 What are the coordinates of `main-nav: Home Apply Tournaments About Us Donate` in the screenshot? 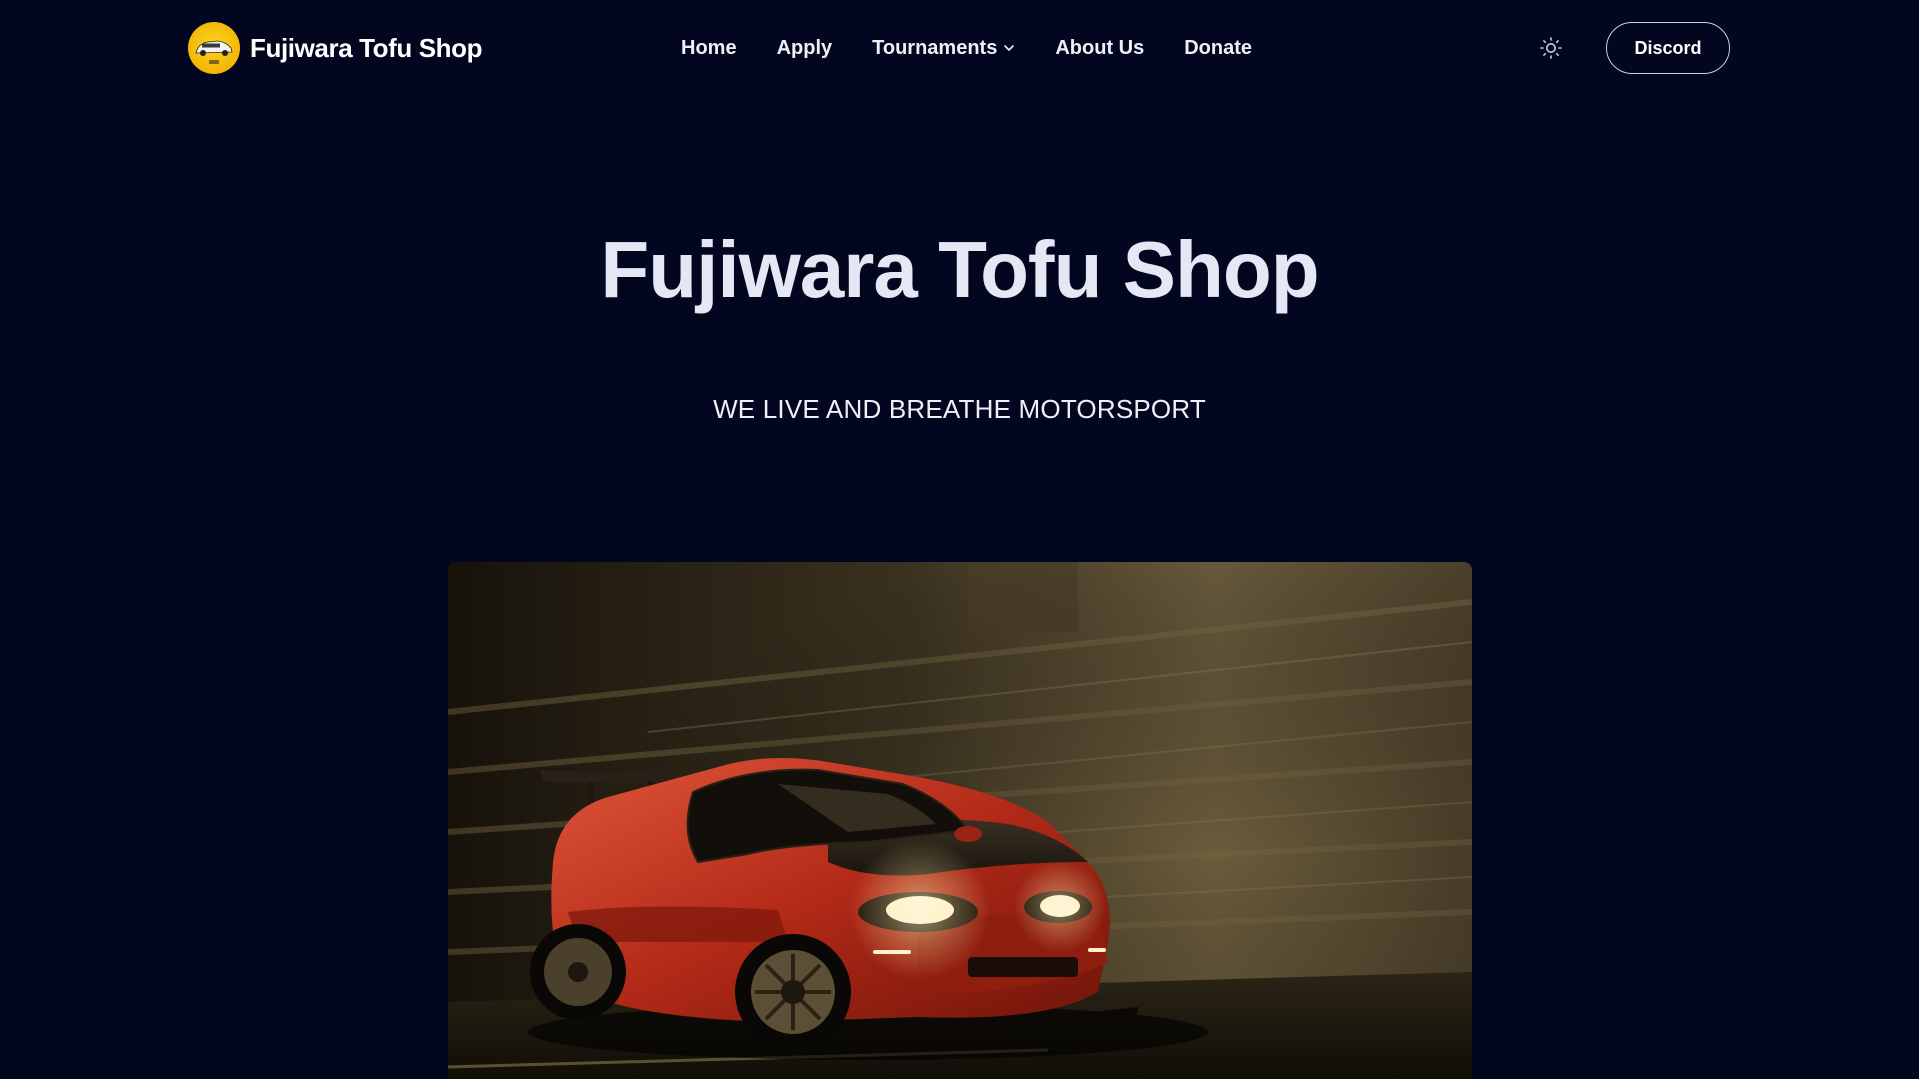 It's located at (966, 48).